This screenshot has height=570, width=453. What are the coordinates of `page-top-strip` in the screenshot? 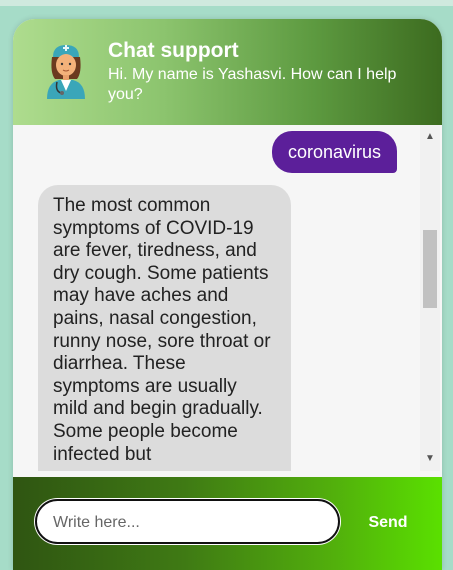 It's located at (226, 3).